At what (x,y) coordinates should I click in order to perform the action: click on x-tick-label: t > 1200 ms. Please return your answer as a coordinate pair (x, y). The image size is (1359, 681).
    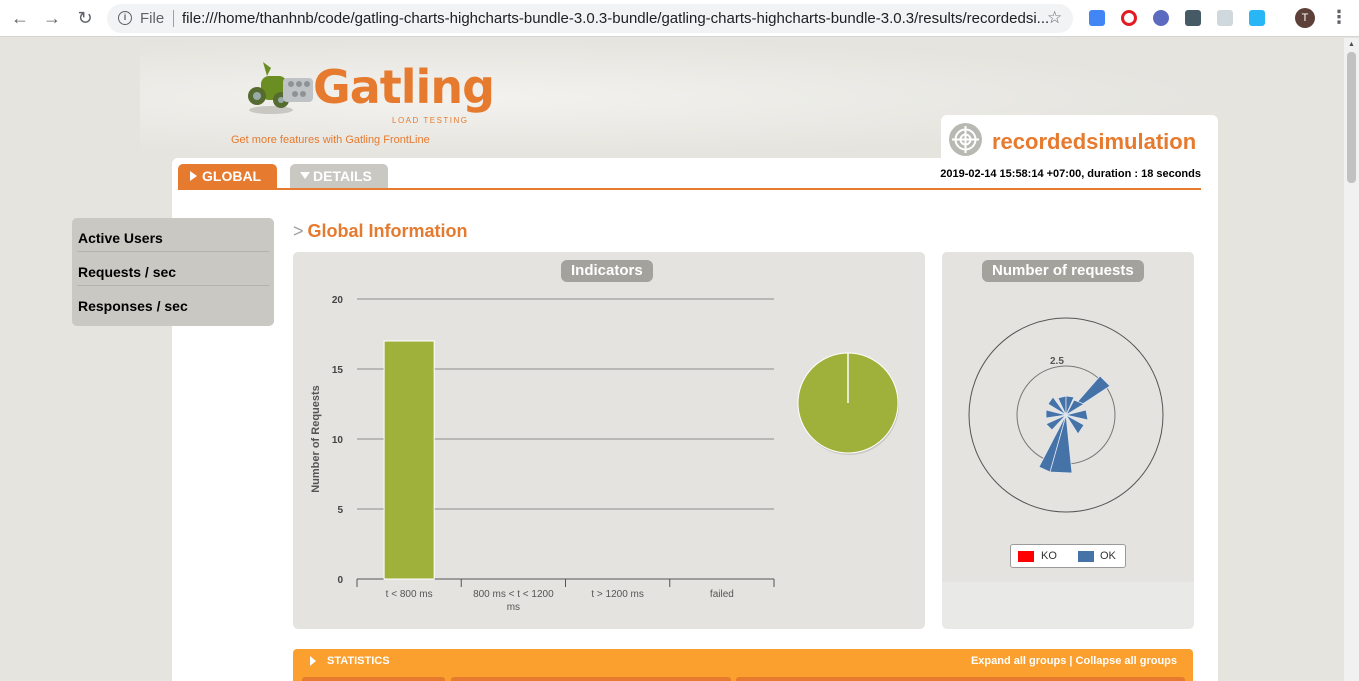
    Looking at the image, I should click on (617, 594).